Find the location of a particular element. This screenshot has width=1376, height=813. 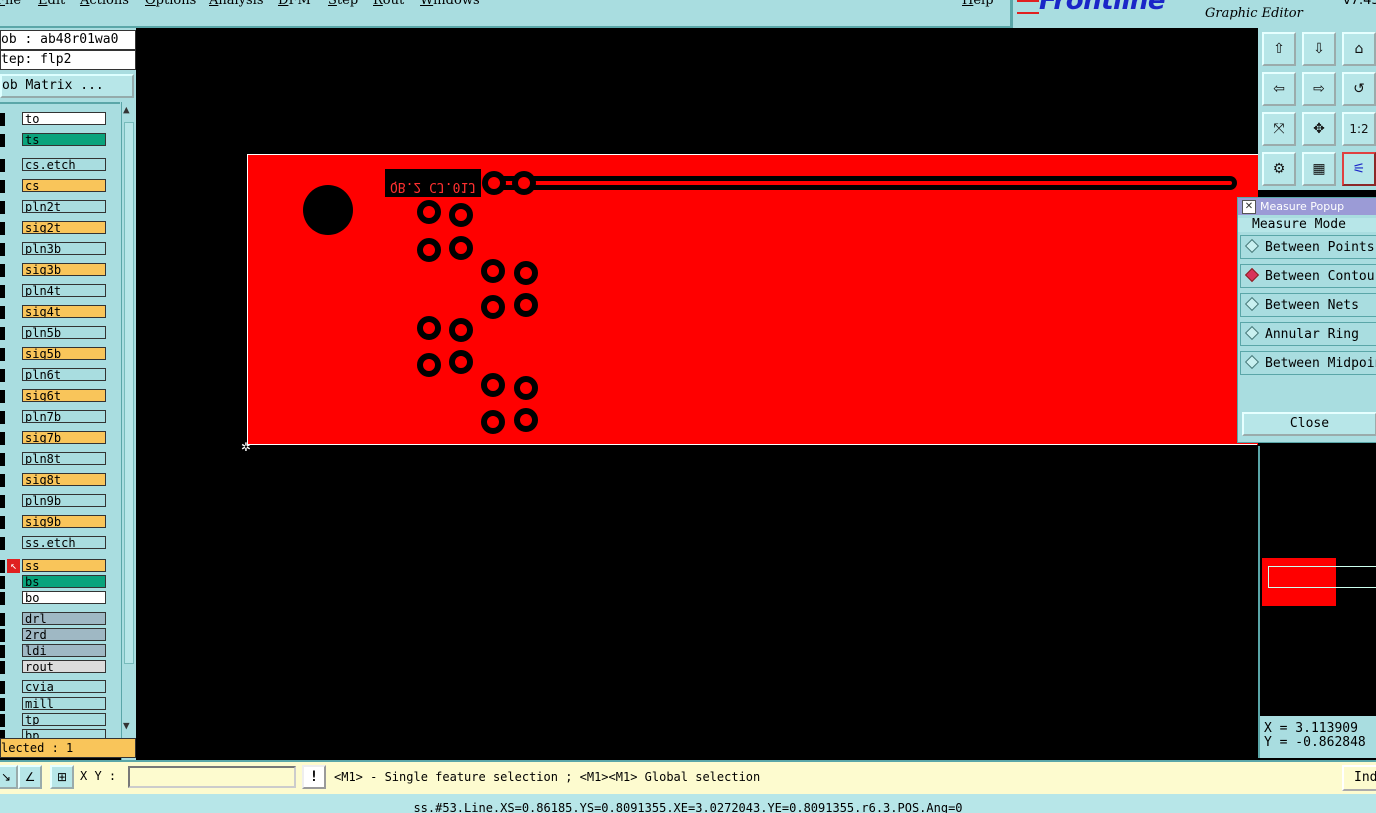

menu-help: Help is located at coordinates (978, 4).